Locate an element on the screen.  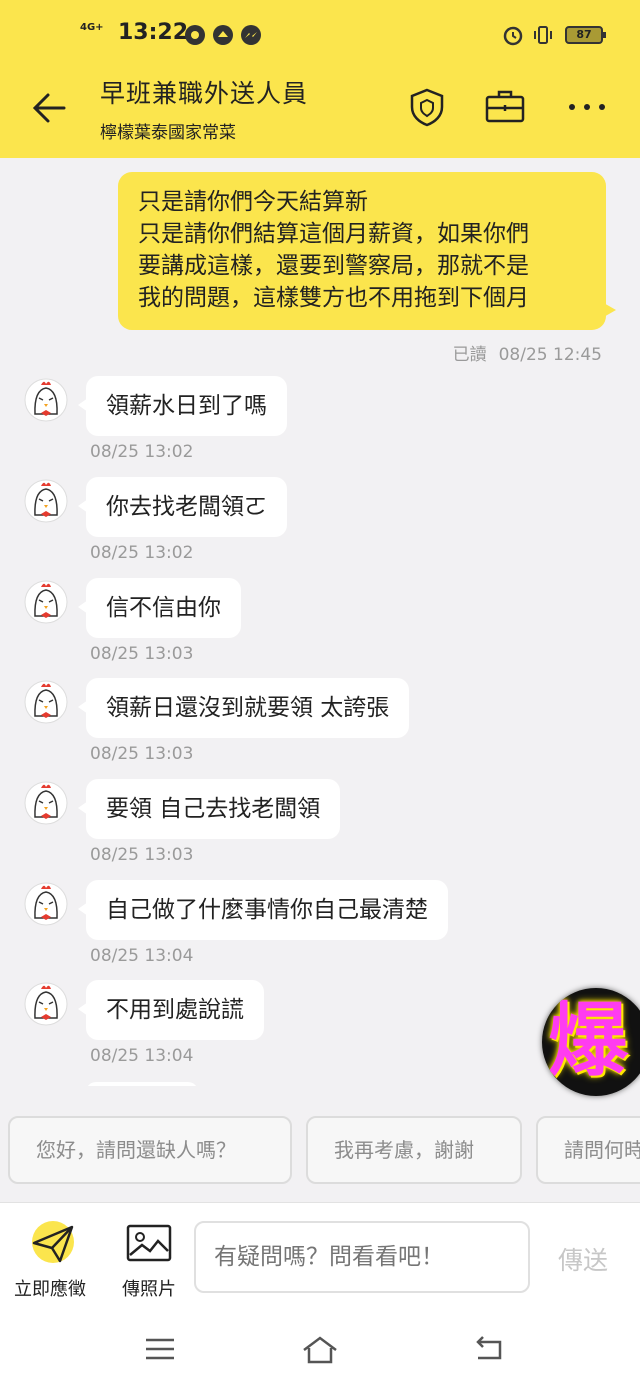
explosion-sticker: 爆 is located at coordinates (591, 1042).